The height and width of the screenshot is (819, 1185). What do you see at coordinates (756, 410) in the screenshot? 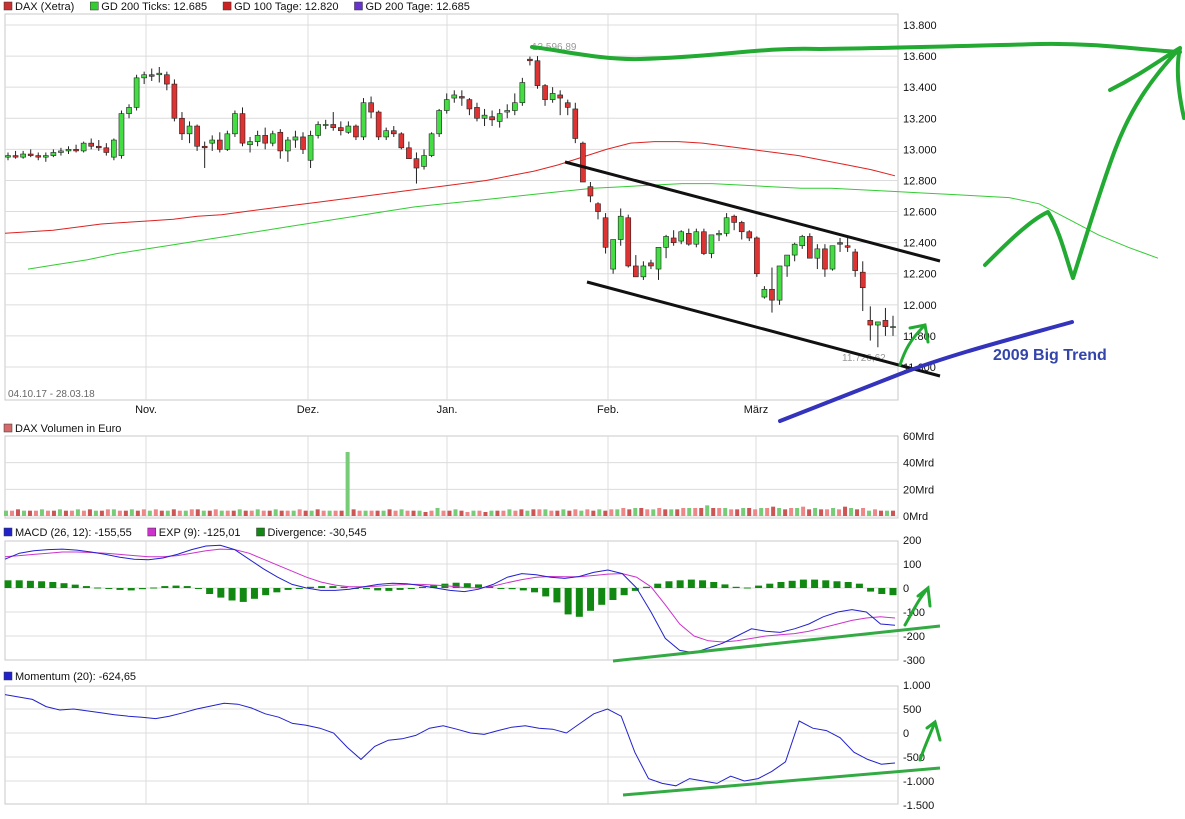
I see `month-label: März` at bounding box center [756, 410].